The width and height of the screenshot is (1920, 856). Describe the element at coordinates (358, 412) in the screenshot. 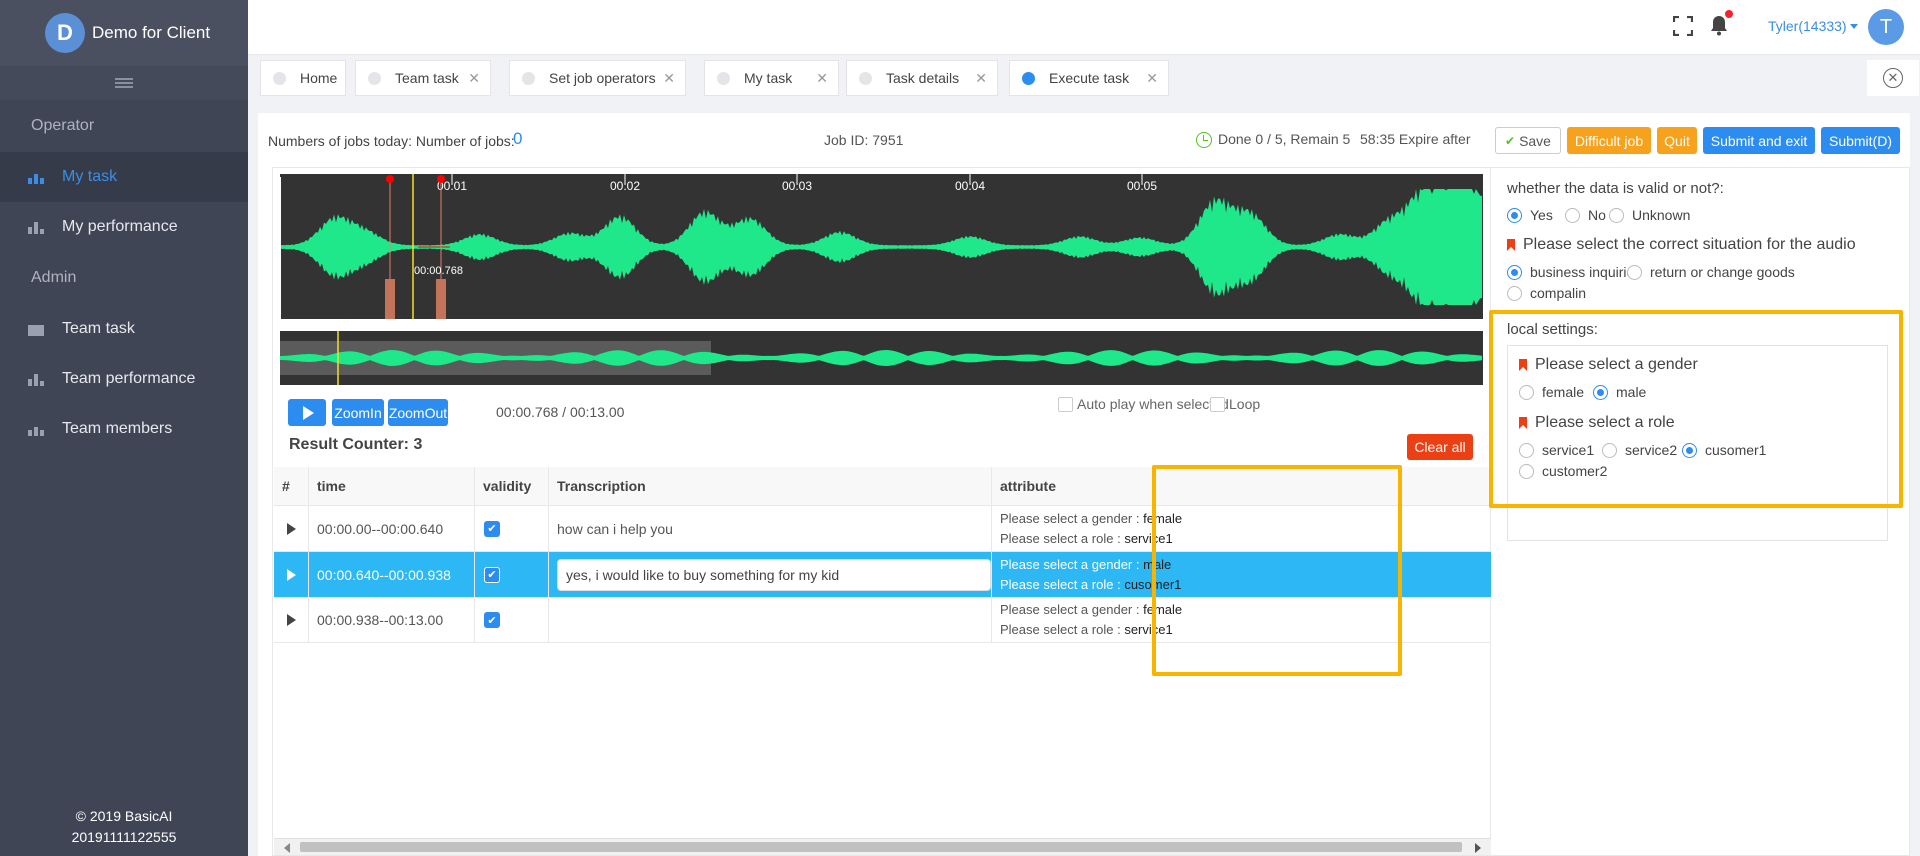

I see `zoom-in-button: ZoomIn` at that location.